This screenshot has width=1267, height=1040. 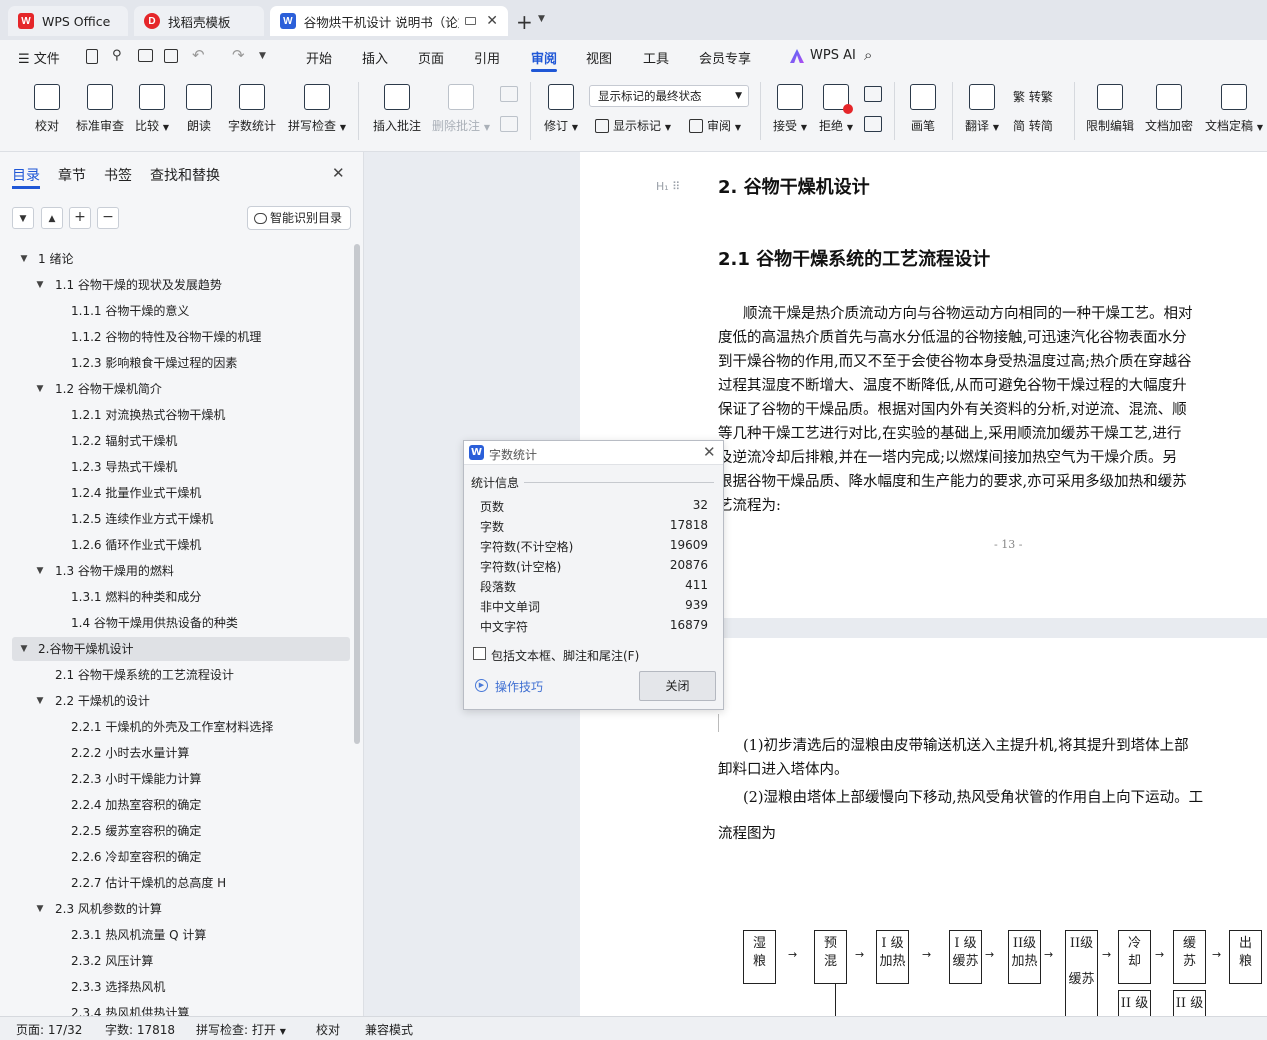 What do you see at coordinates (152, 107) in the screenshot?
I see `compare-button: 比较 ▼` at bounding box center [152, 107].